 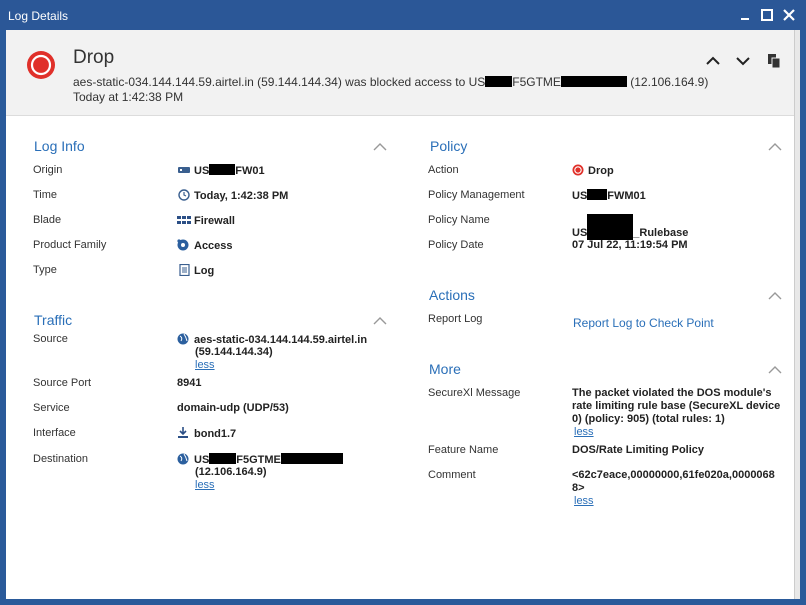 I want to click on log-timestamp: Today at 1:42:38 PM, so click(x=128, y=97).